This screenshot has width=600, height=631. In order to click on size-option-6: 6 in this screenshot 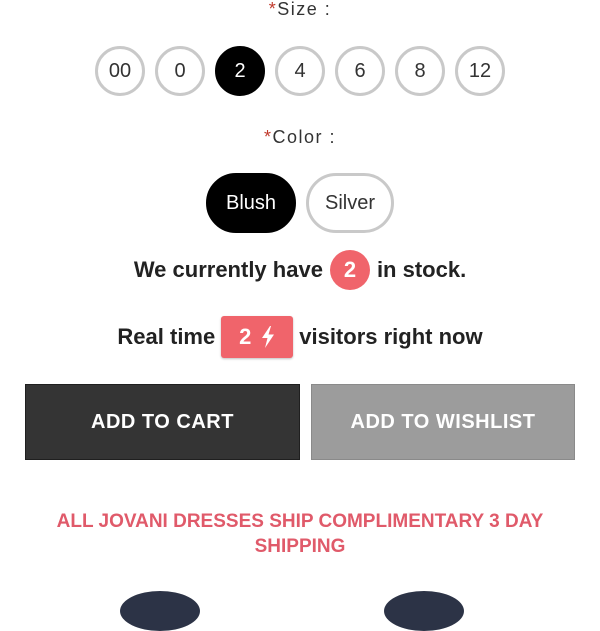, I will do `click(360, 71)`.